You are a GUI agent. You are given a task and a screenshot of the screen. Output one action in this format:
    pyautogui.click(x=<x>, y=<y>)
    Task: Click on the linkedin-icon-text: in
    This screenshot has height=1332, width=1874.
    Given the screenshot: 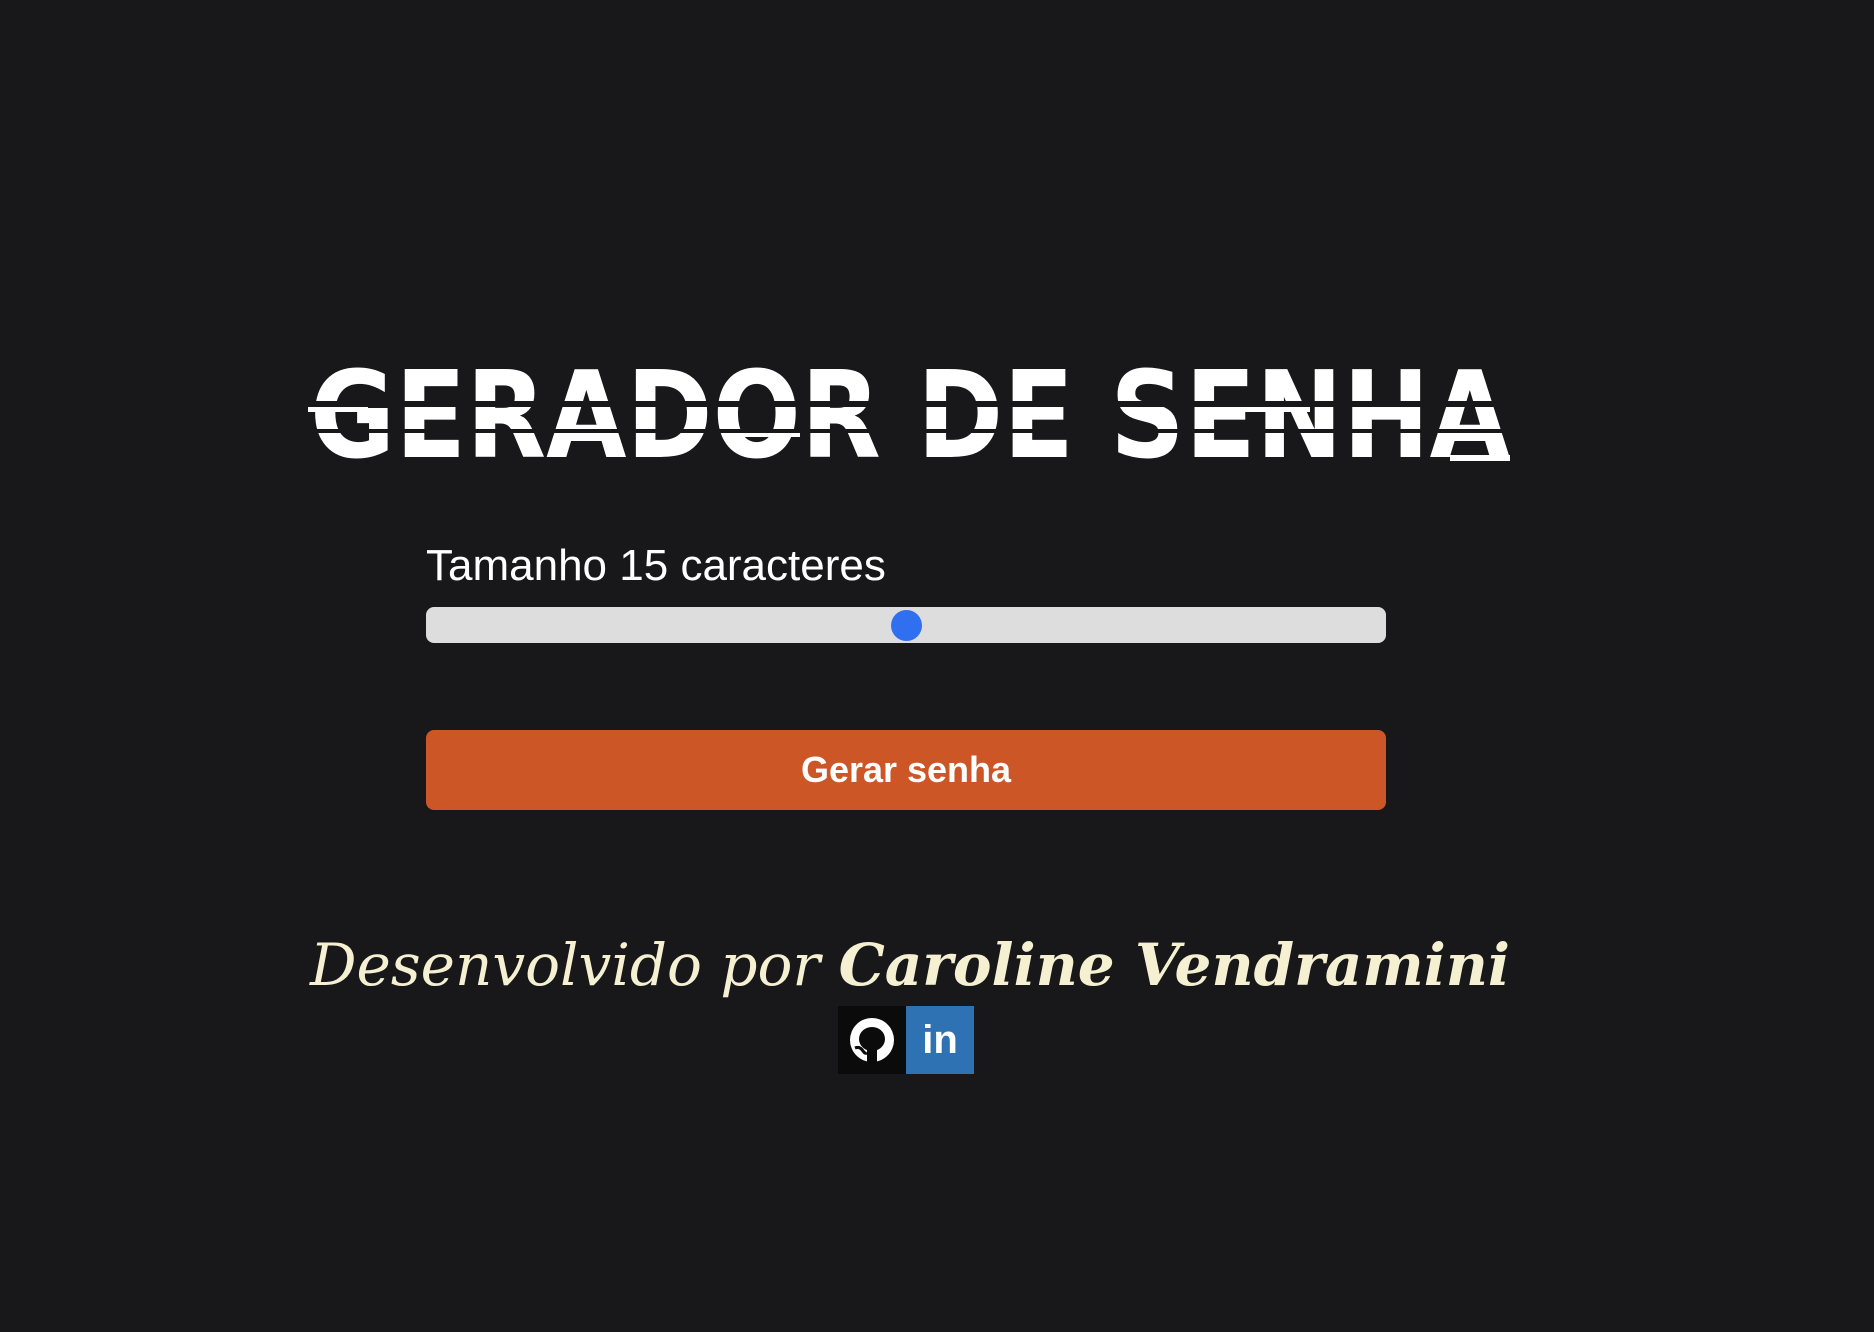 What is the action you would take?
    pyautogui.click(x=940, y=1040)
    